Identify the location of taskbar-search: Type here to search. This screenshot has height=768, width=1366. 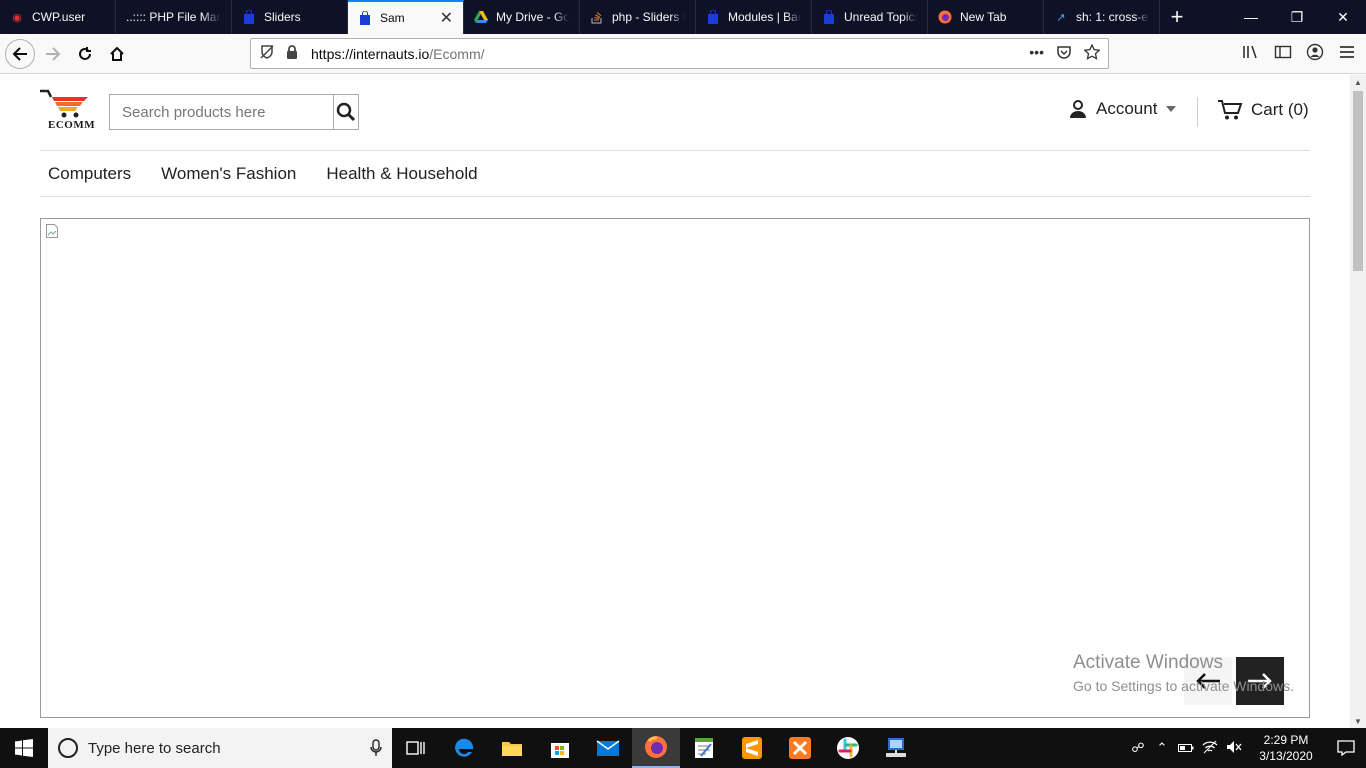
(220, 748).